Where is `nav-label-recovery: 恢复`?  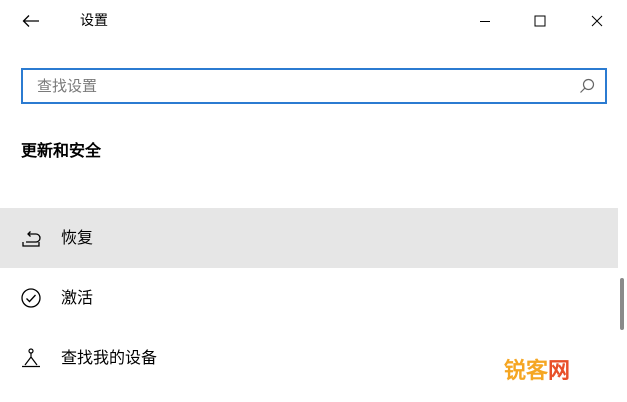 nav-label-recovery: 恢复 is located at coordinates (77, 237).